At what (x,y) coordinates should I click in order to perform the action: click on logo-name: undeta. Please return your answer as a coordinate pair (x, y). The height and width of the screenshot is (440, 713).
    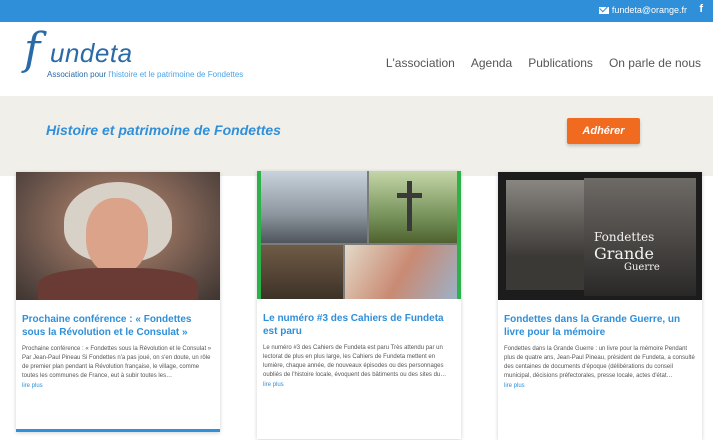
    Looking at the image, I should click on (91, 53).